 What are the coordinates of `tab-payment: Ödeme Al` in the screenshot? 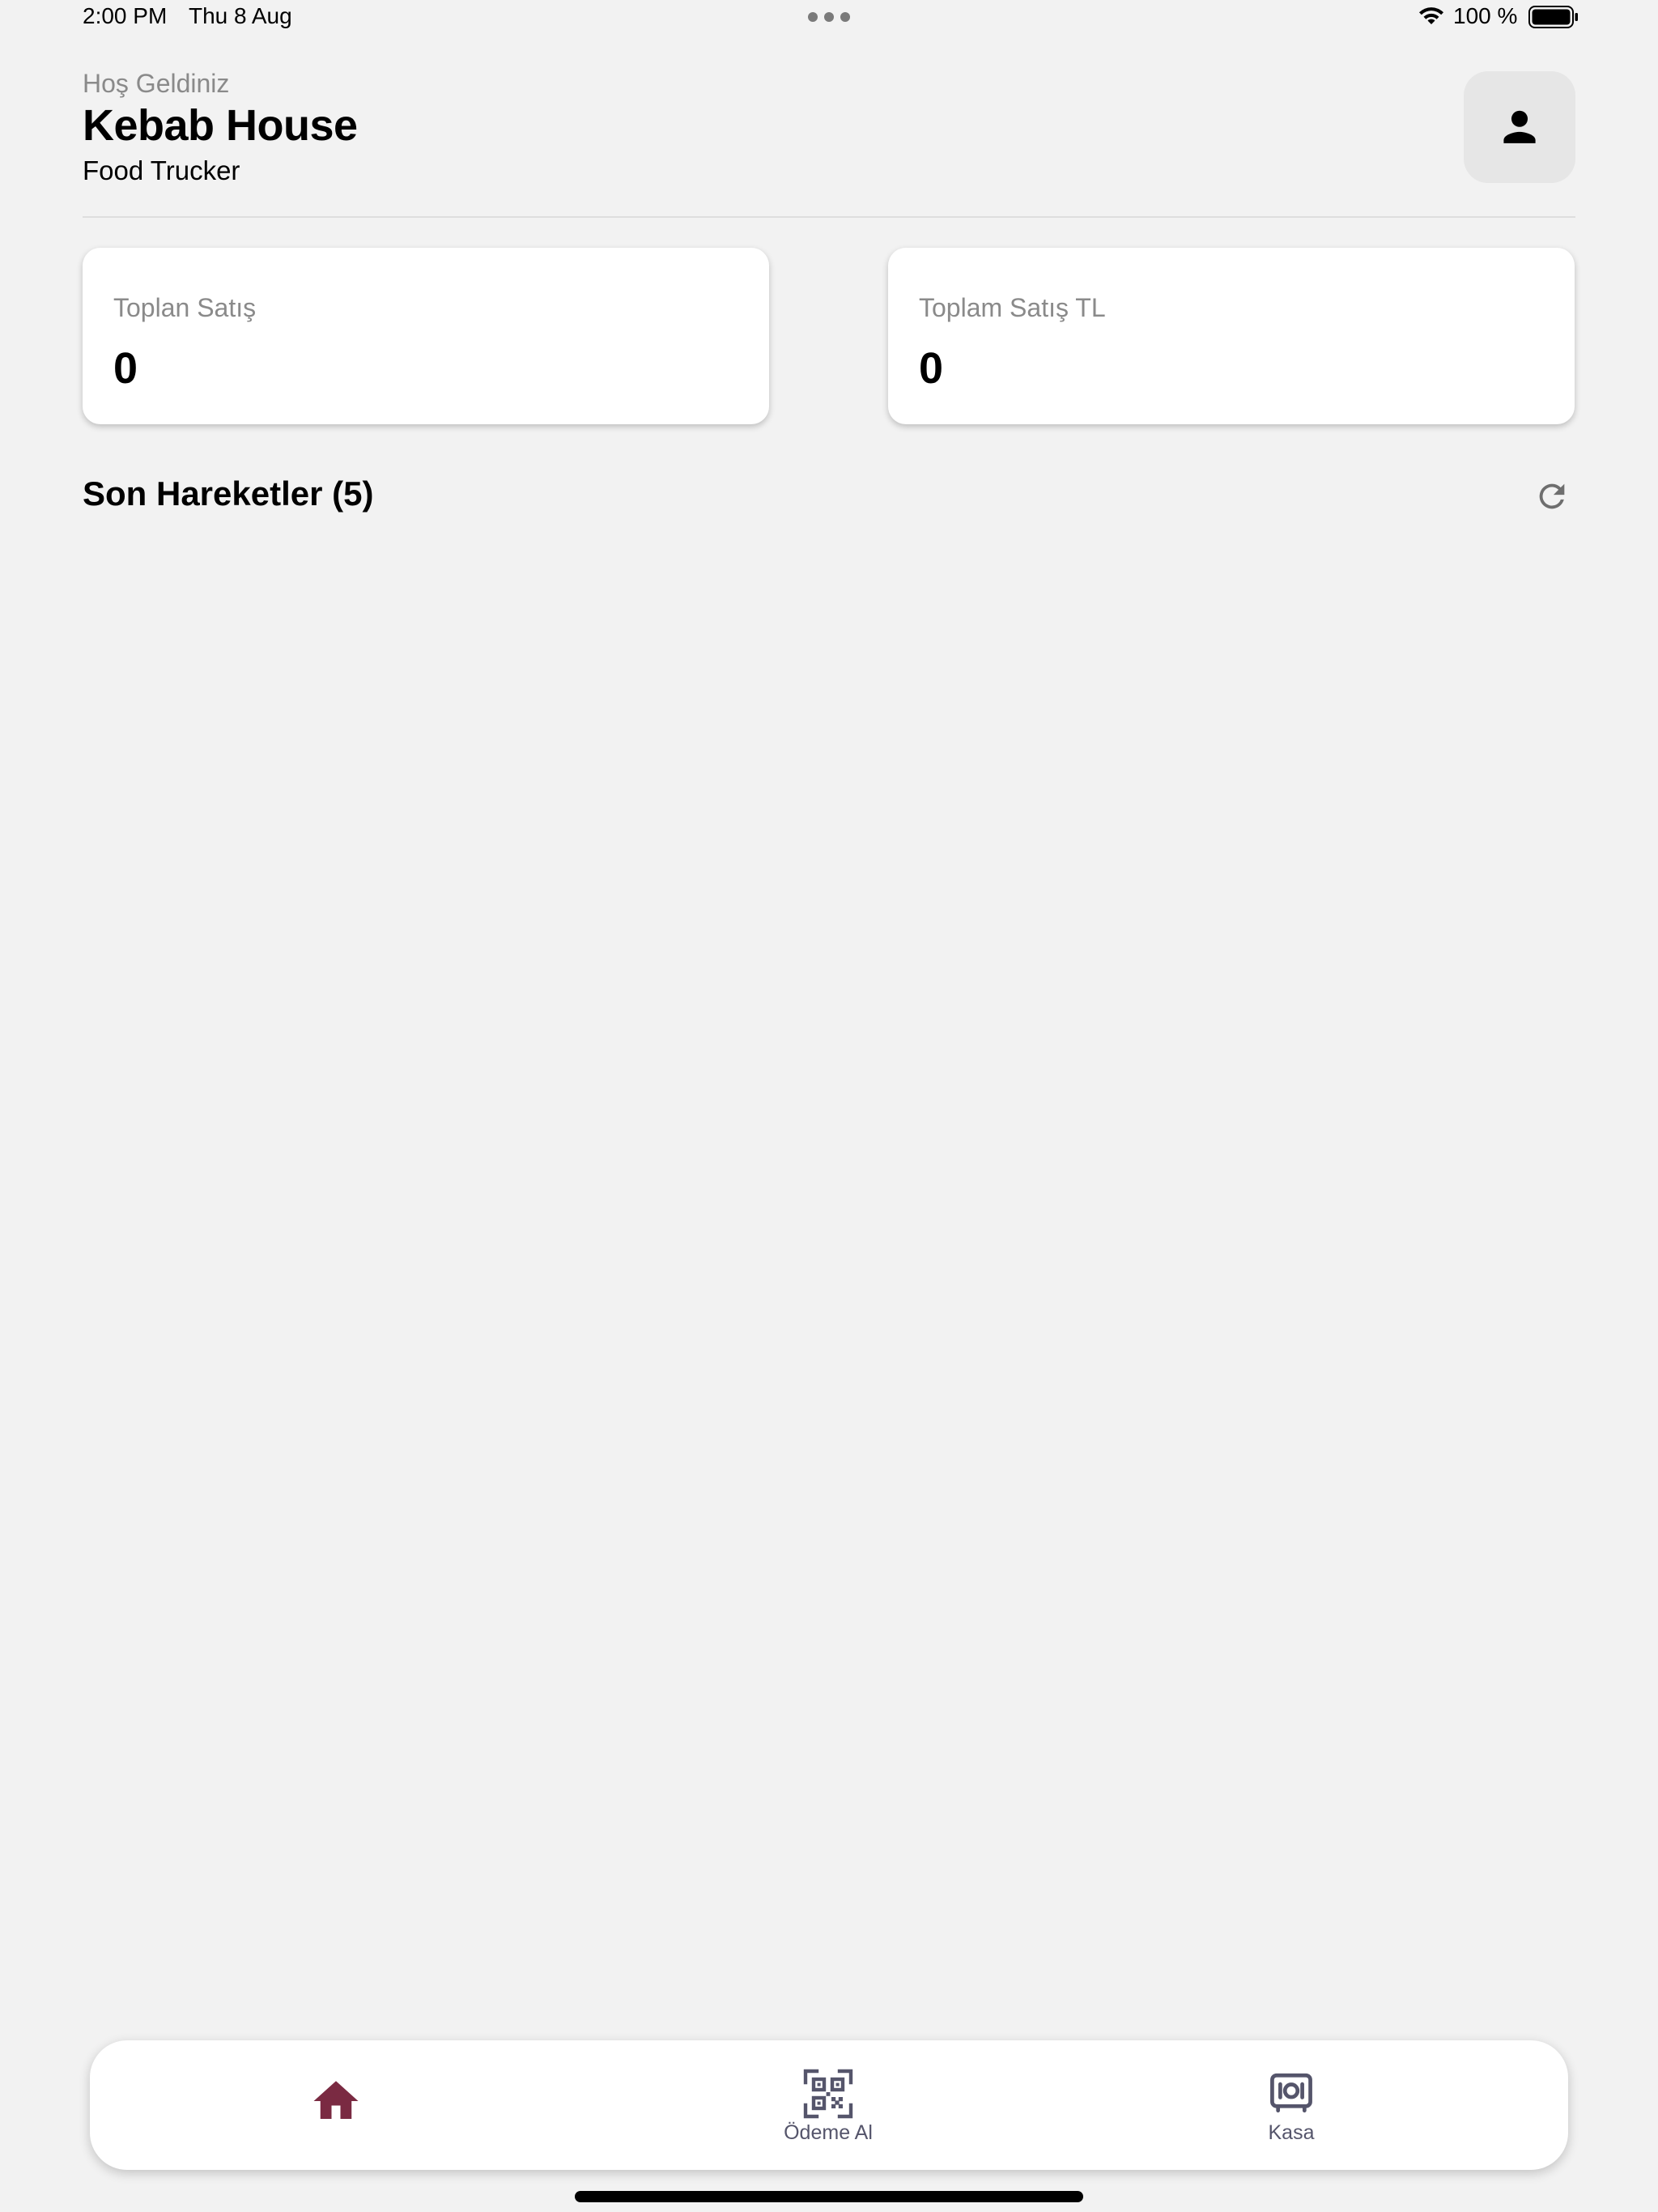 It's located at (828, 2105).